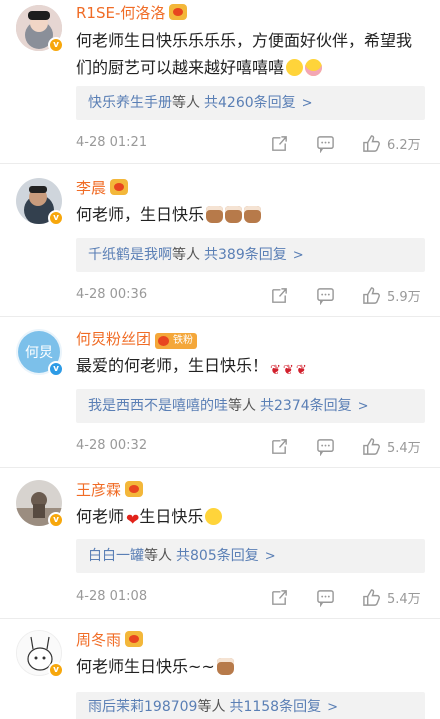 This screenshot has width=440, height=719. Describe the element at coordinates (251, 666) in the screenshot. I see `comment-text: 何老师生日快乐~~` at that location.